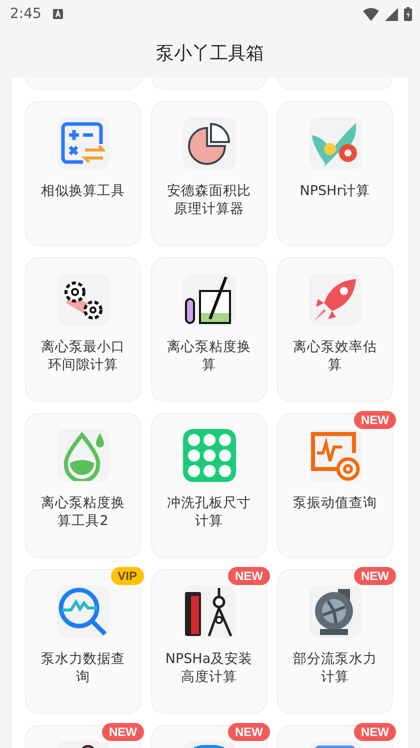  What do you see at coordinates (335, 191) in the screenshot?
I see `tool-label: NPSHr计算` at bounding box center [335, 191].